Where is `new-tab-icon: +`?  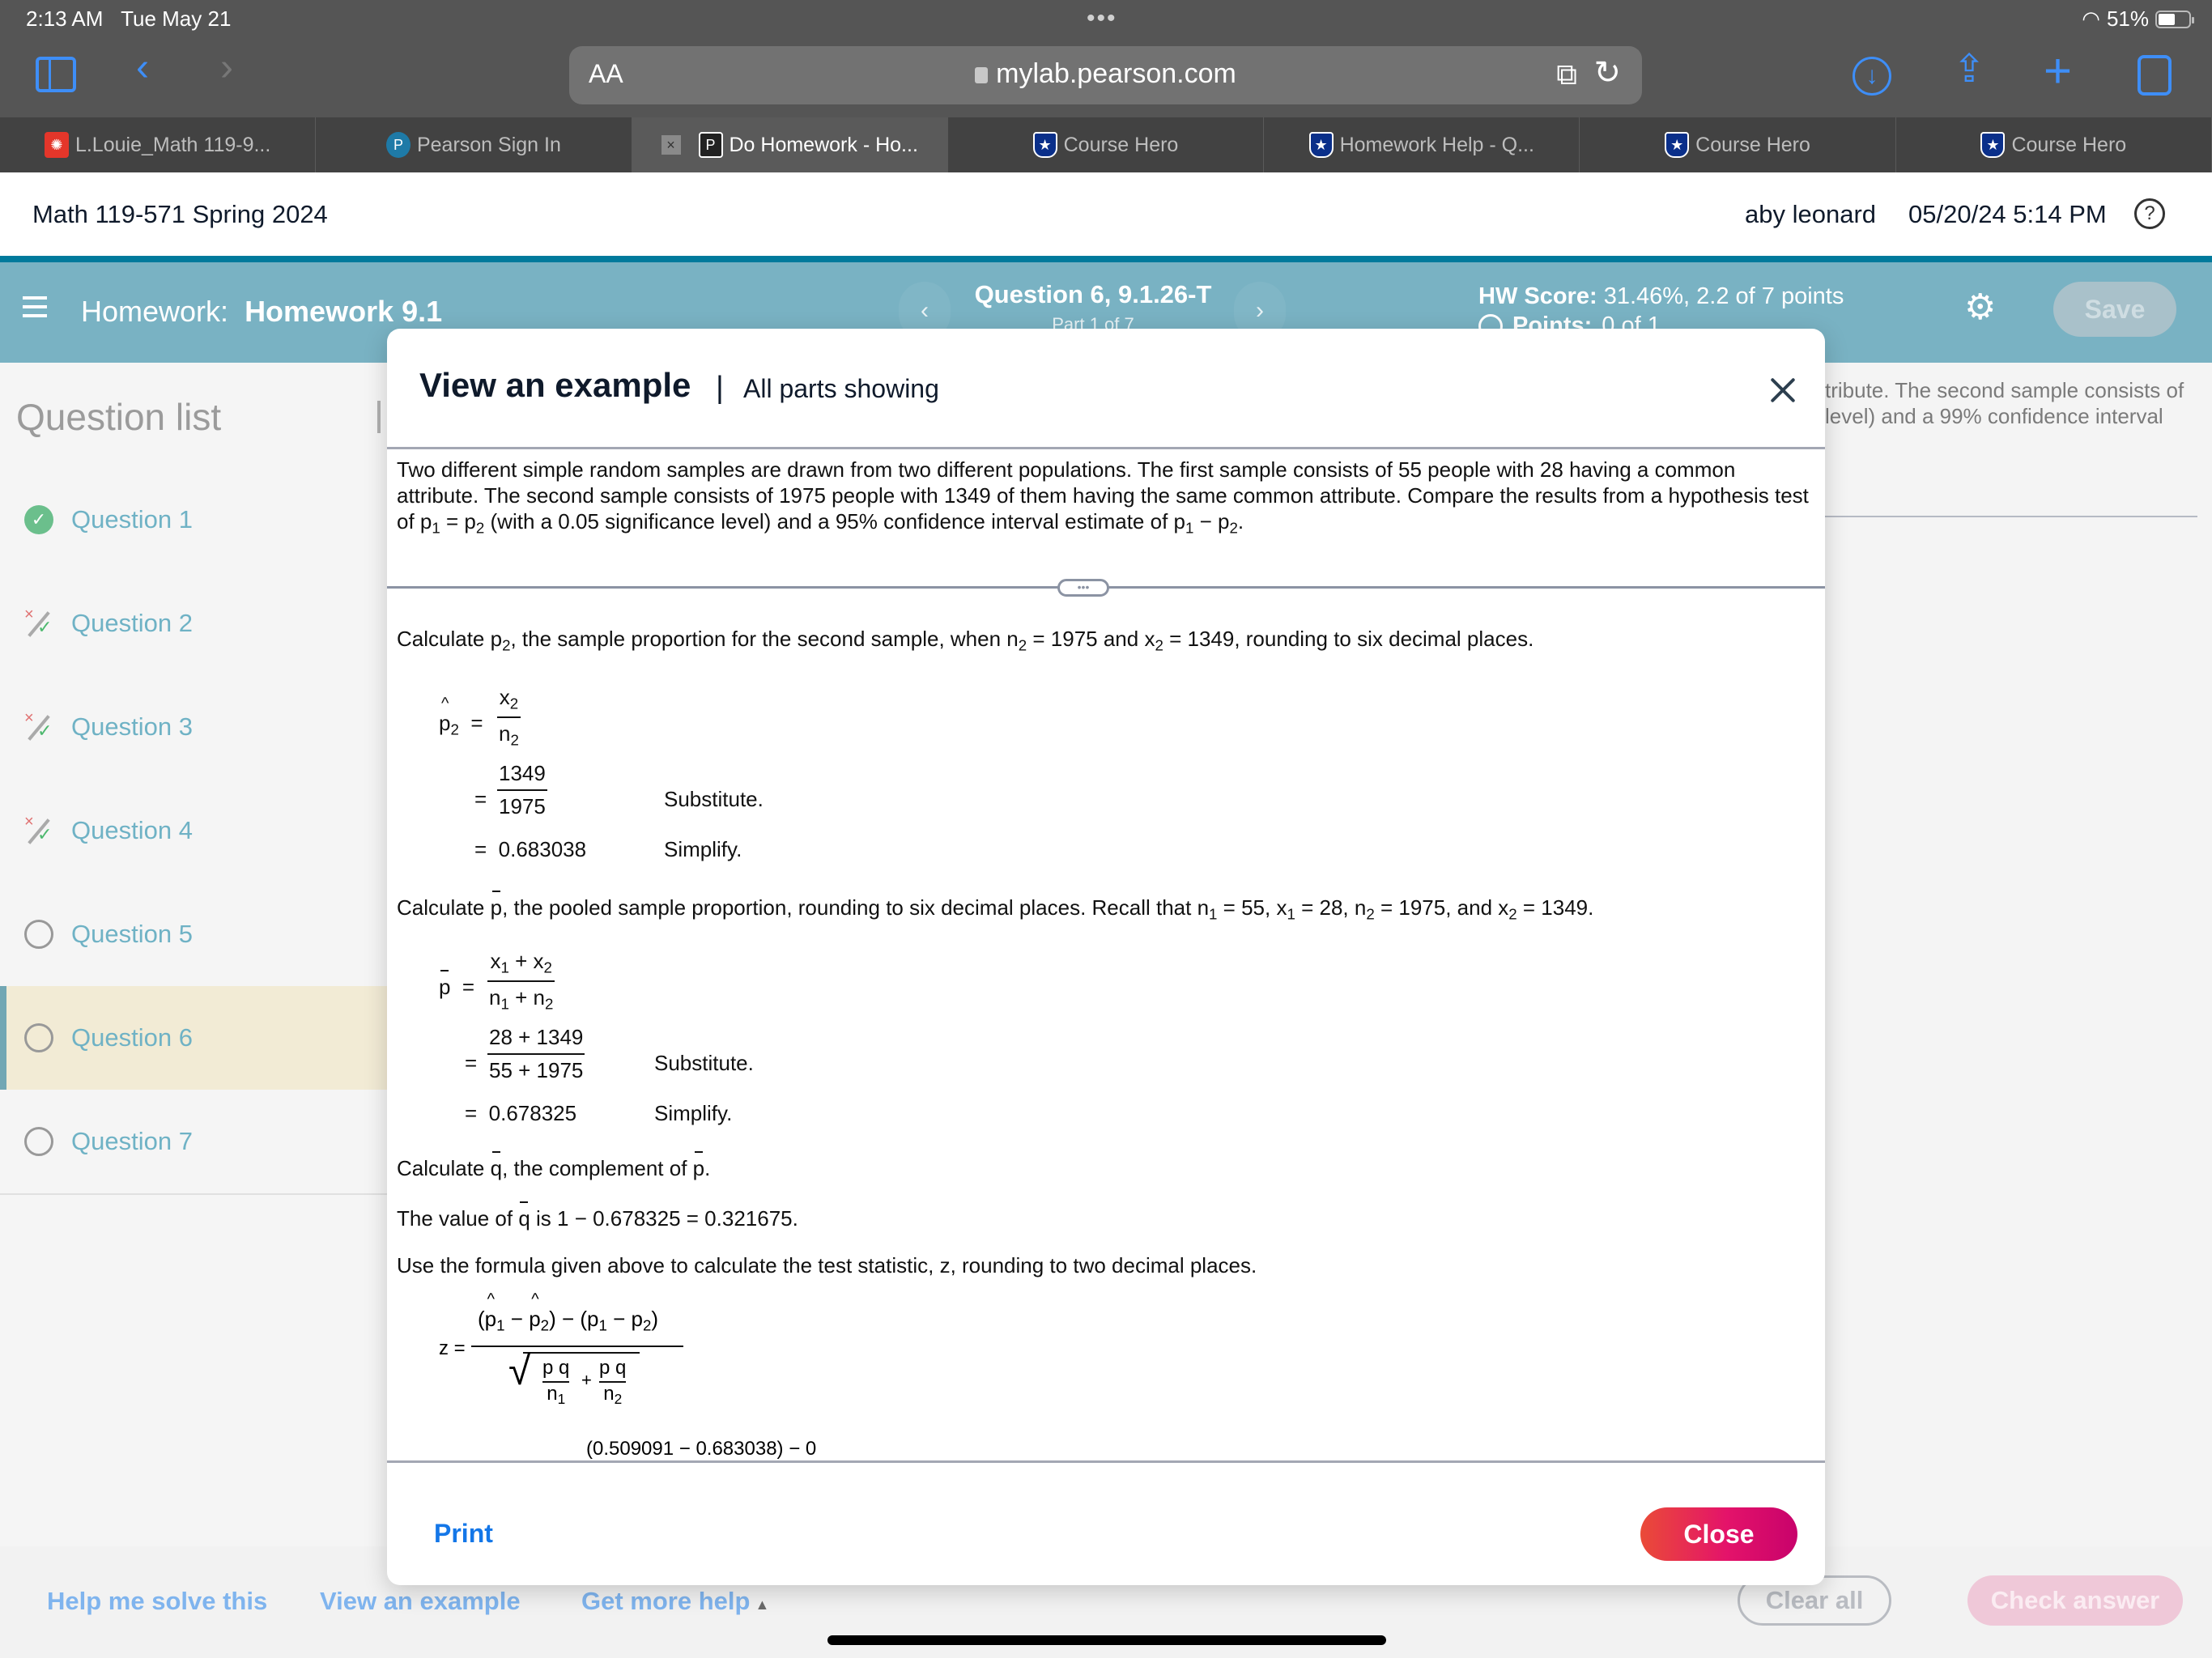
new-tab-icon: + is located at coordinates (2058, 71).